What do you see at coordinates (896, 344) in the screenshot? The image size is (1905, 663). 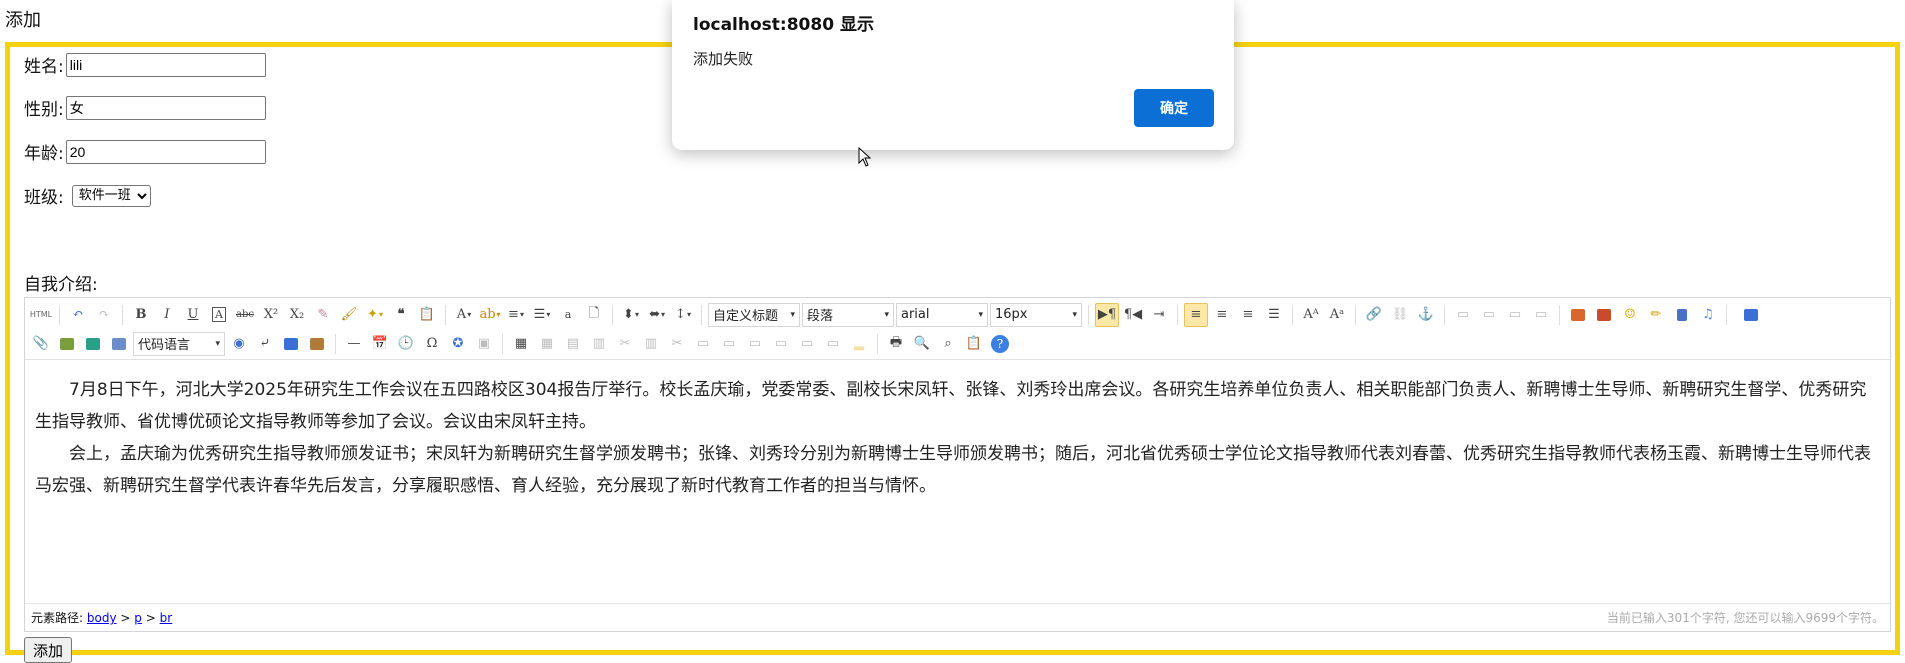 I see `print-icon: 🖶` at bounding box center [896, 344].